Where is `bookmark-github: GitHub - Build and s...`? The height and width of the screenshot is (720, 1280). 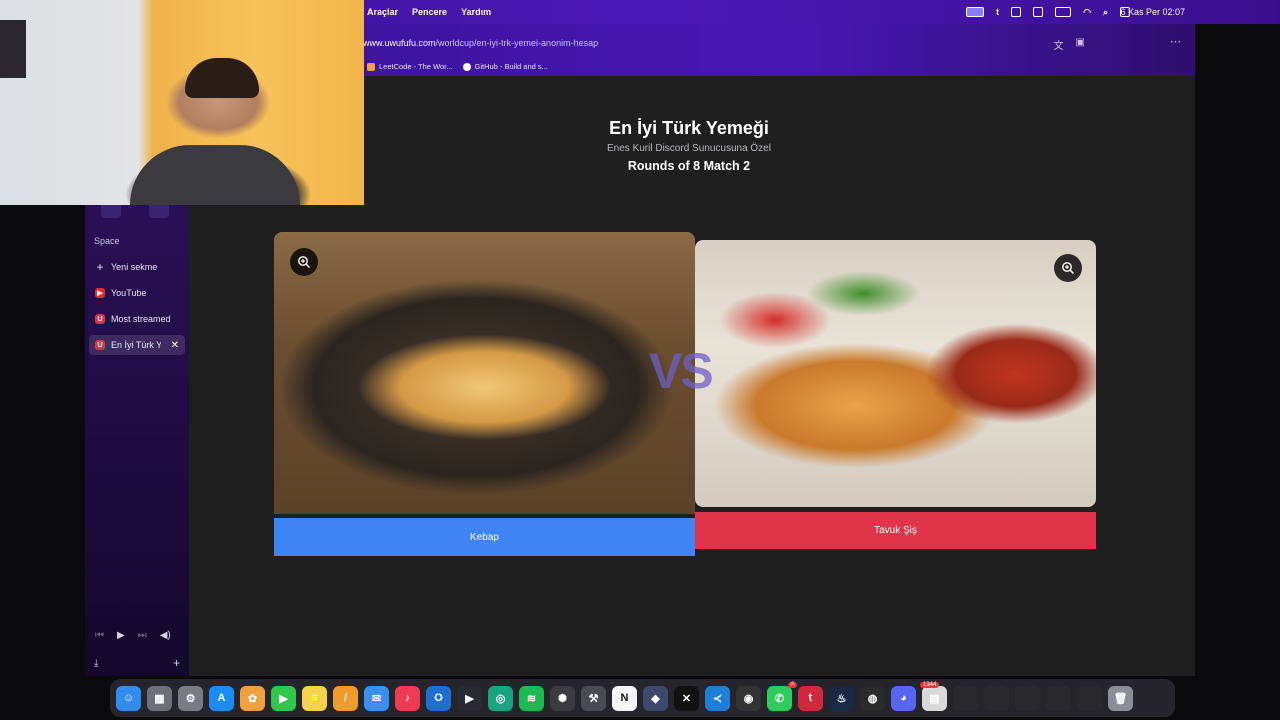
bookmark-github: GitHub - Build and s... is located at coordinates (505, 66).